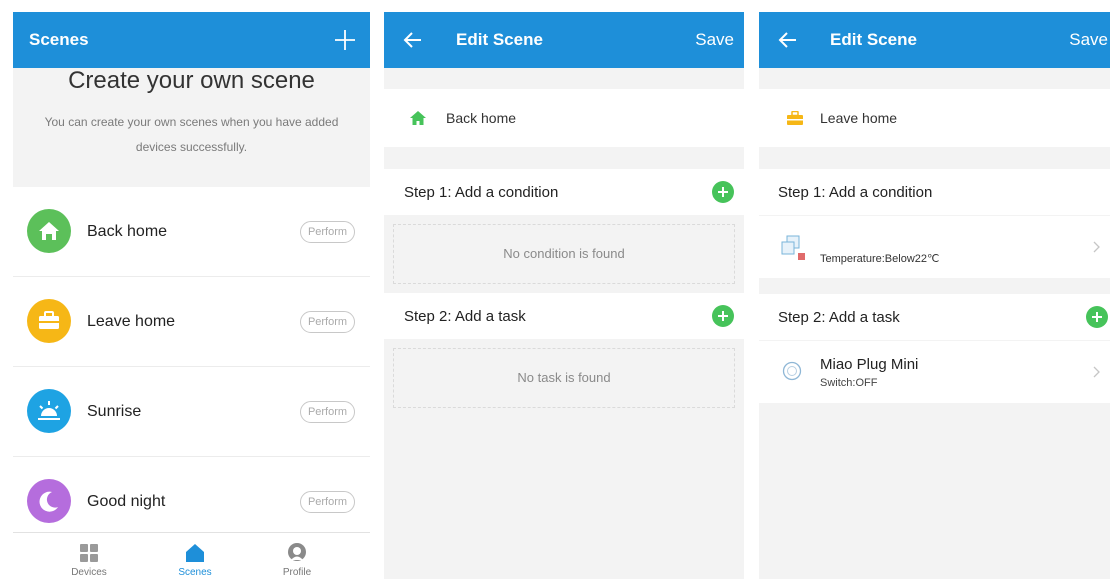  I want to click on nav-label: Devices, so click(89, 572).